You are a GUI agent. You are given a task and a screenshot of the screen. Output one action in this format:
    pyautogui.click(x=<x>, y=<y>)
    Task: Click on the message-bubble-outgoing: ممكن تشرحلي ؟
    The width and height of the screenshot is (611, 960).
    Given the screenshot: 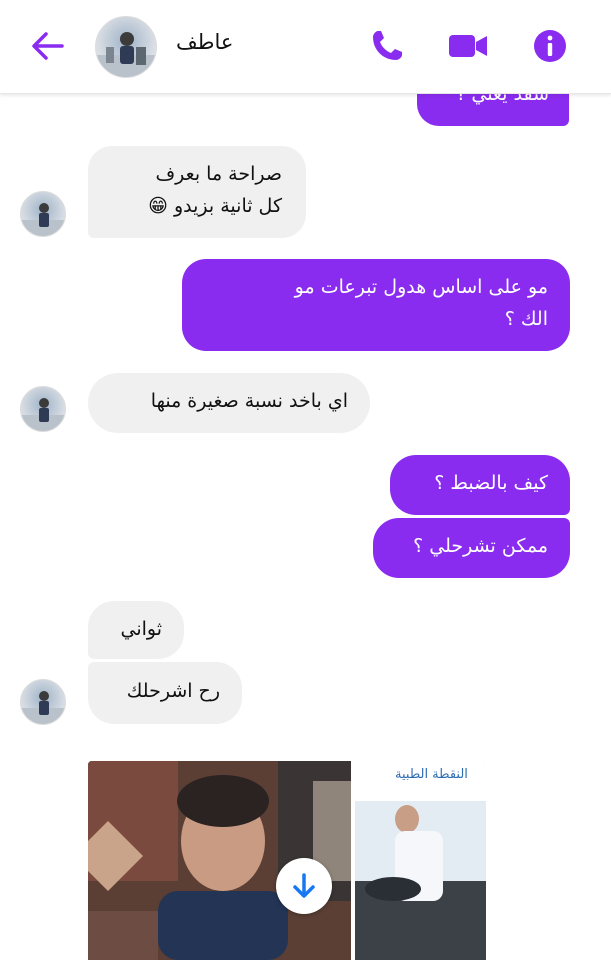 What is the action you would take?
    pyautogui.click(x=471, y=548)
    